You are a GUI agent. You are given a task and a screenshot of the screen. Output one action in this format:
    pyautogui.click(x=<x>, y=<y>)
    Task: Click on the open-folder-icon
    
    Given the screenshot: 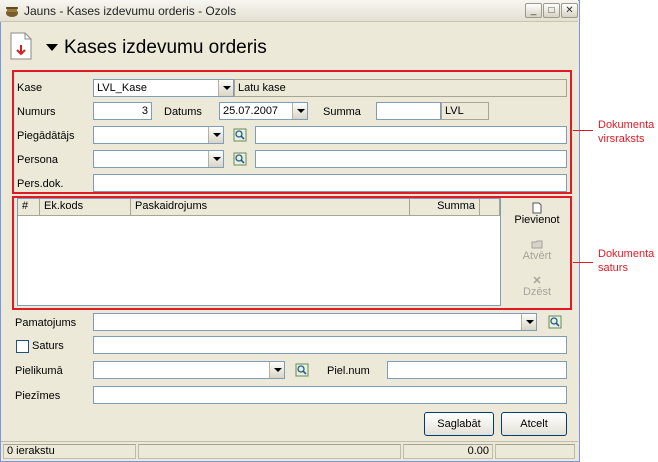 What is the action you would take?
    pyautogui.click(x=537, y=244)
    